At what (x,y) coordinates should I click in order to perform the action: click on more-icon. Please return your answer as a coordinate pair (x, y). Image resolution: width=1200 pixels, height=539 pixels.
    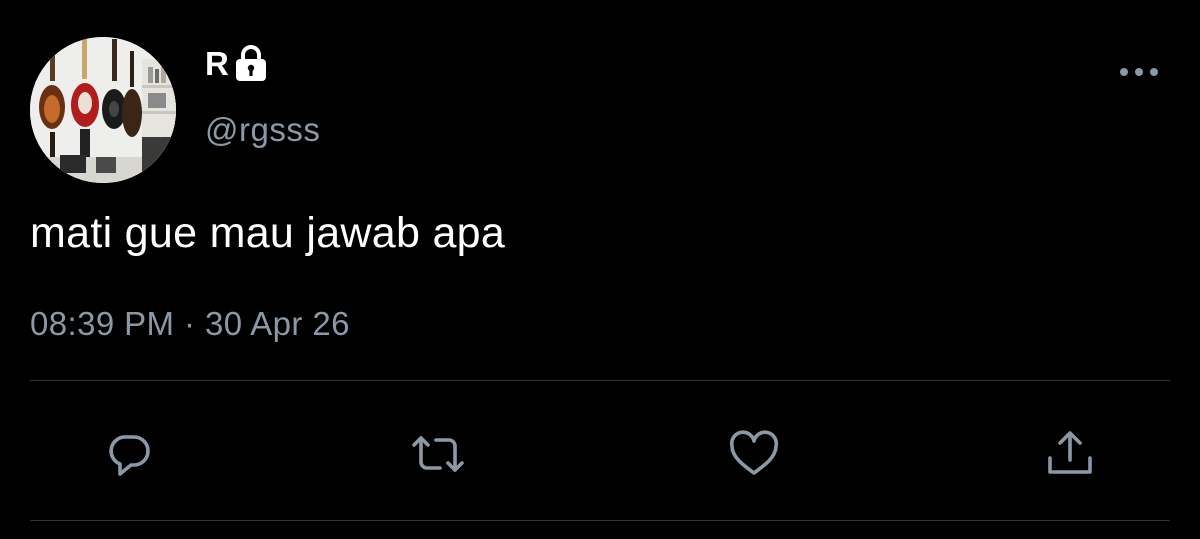
    Looking at the image, I should click on (1139, 72).